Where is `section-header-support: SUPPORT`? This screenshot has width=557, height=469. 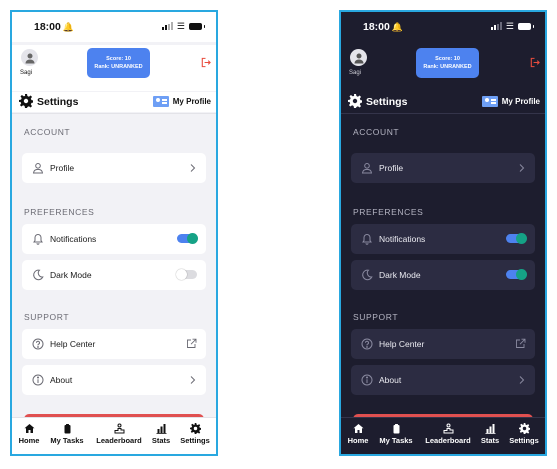
section-header-support: SUPPORT is located at coordinates (376, 317).